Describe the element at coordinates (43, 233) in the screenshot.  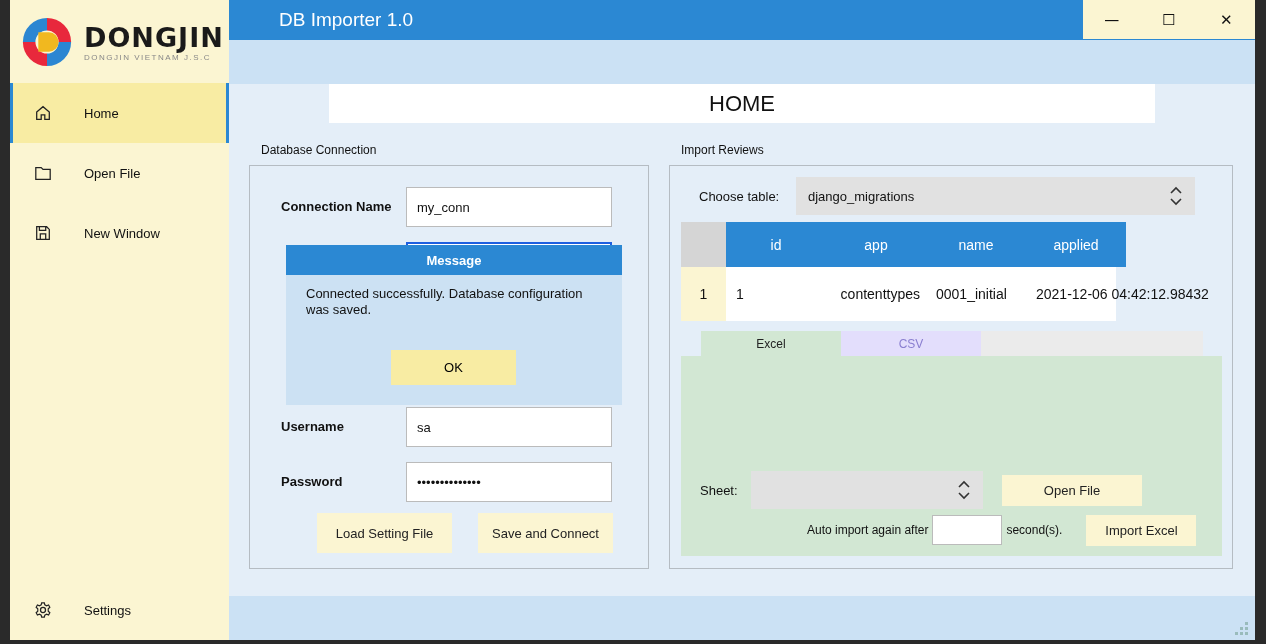
I see `save-icon` at that location.